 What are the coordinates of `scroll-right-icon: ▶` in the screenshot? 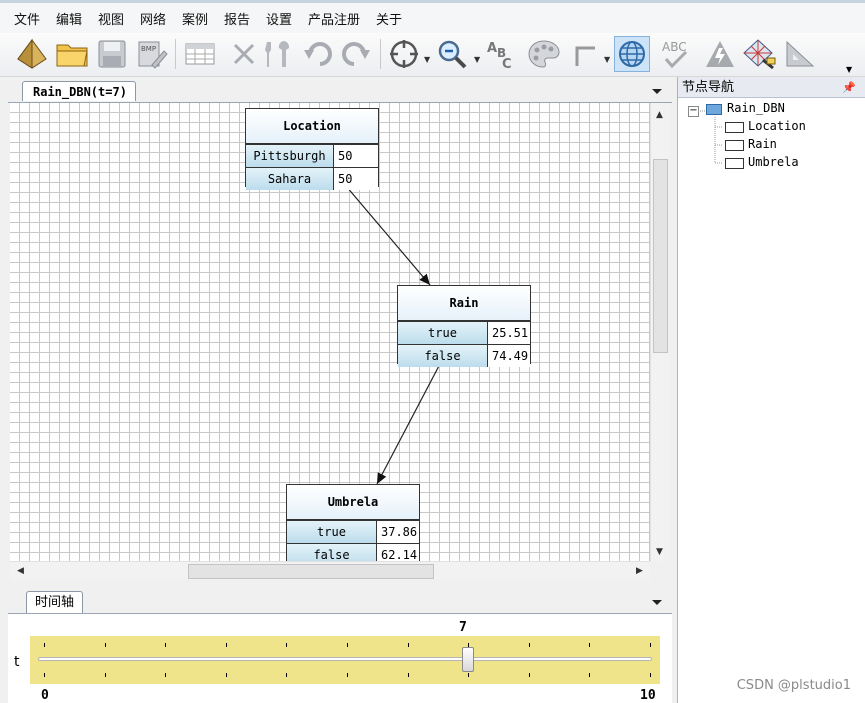 It's located at (639, 570).